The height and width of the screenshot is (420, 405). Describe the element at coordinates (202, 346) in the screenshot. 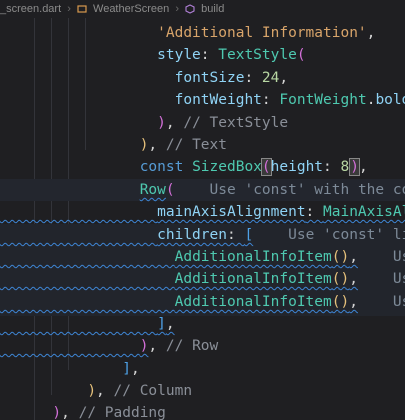

I see `code-line: ), // Row` at that location.